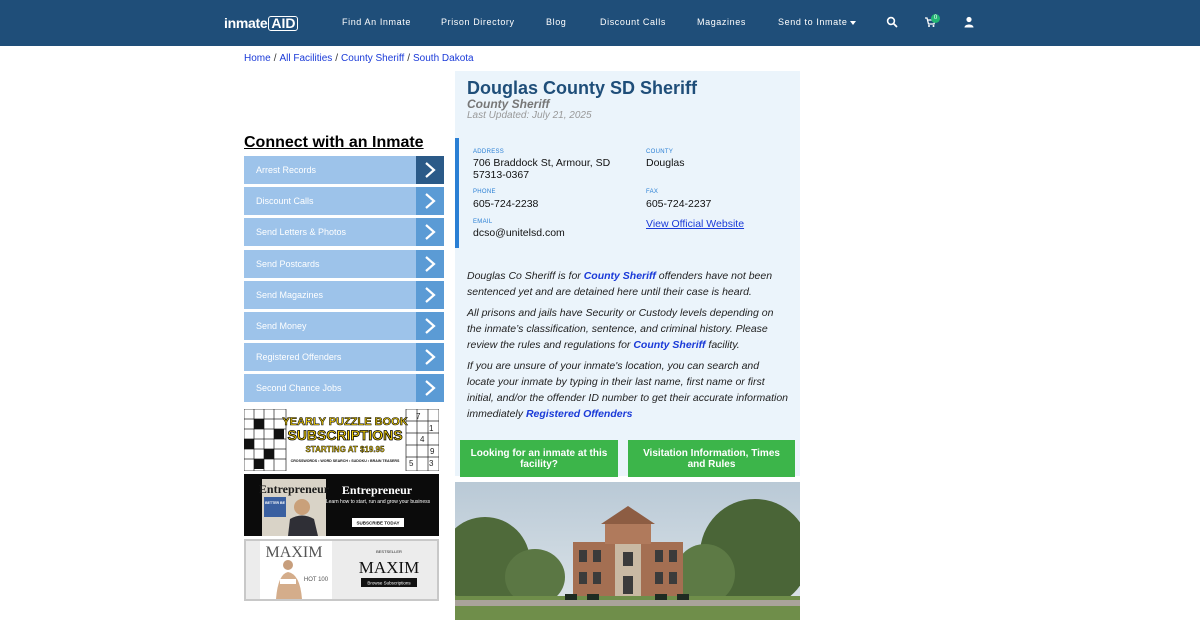 Image resolution: width=1200 pixels, height=620 pixels. What do you see at coordinates (286, 170) in the screenshot?
I see `sidebar-item-label: Arrest Records` at bounding box center [286, 170].